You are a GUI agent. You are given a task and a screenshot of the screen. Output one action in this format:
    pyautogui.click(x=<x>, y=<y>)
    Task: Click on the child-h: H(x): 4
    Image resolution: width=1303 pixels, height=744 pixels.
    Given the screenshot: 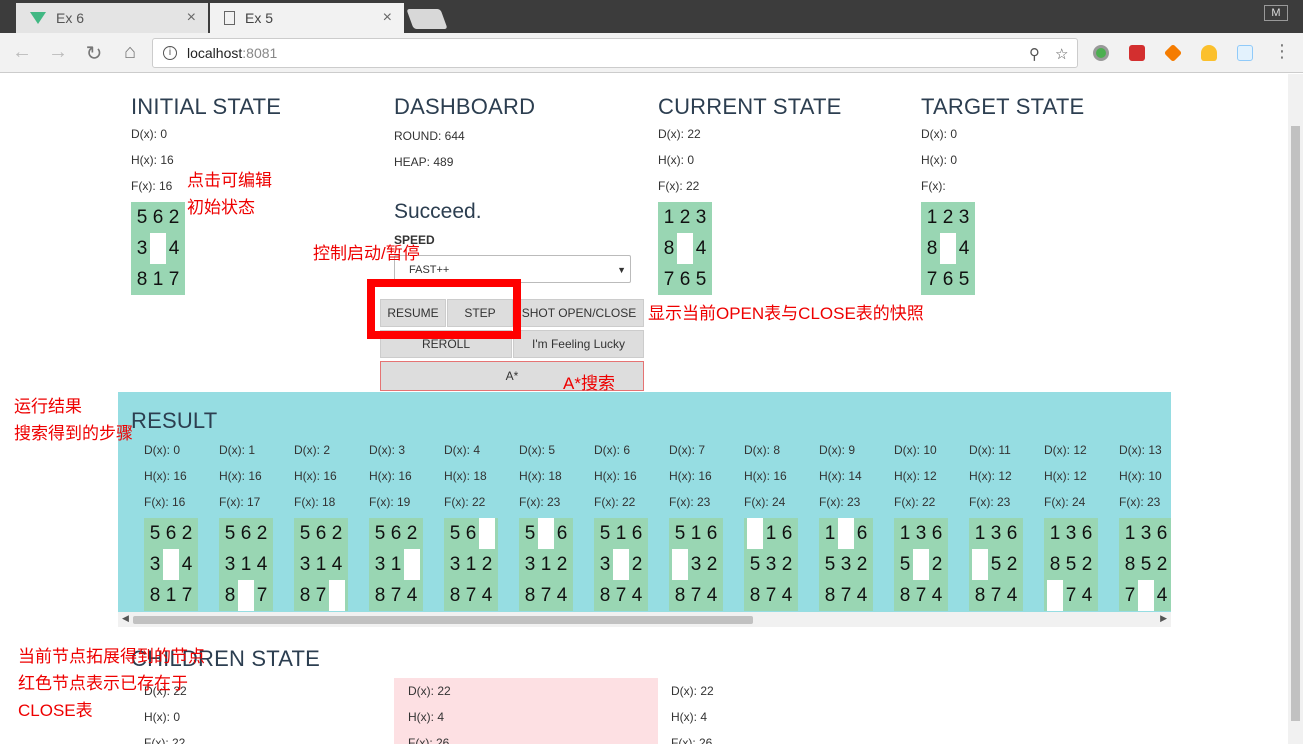 What is the action you would take?
    pyautogui.click(x=426, y=717)
    